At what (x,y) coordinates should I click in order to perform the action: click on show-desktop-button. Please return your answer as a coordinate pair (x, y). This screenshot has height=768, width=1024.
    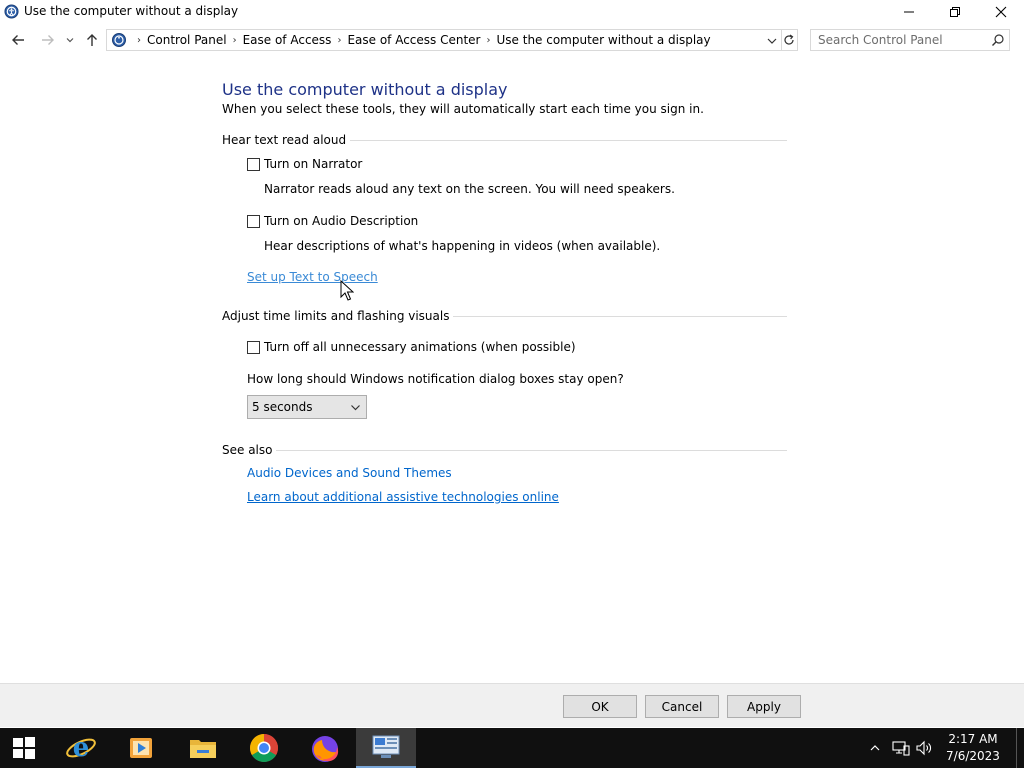
    Looking at the image, I should click on (1020, 748).